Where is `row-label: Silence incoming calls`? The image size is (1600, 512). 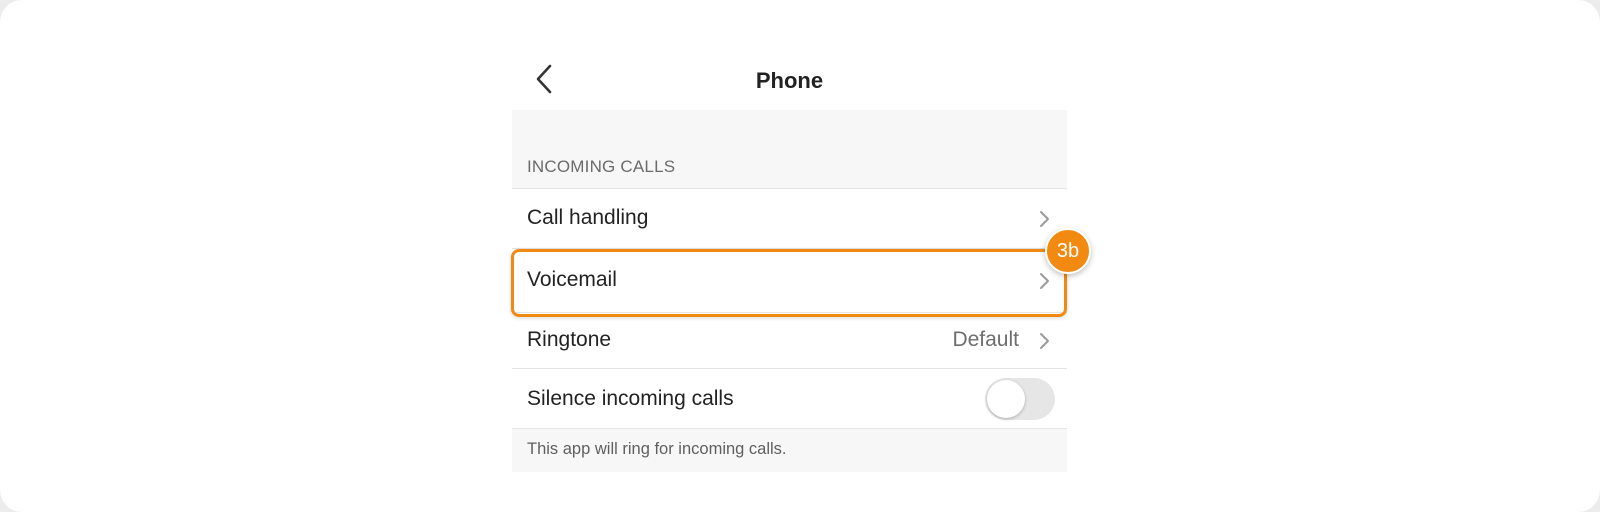 row-label: Silence incoming calls is located at coordinates (630, 398).